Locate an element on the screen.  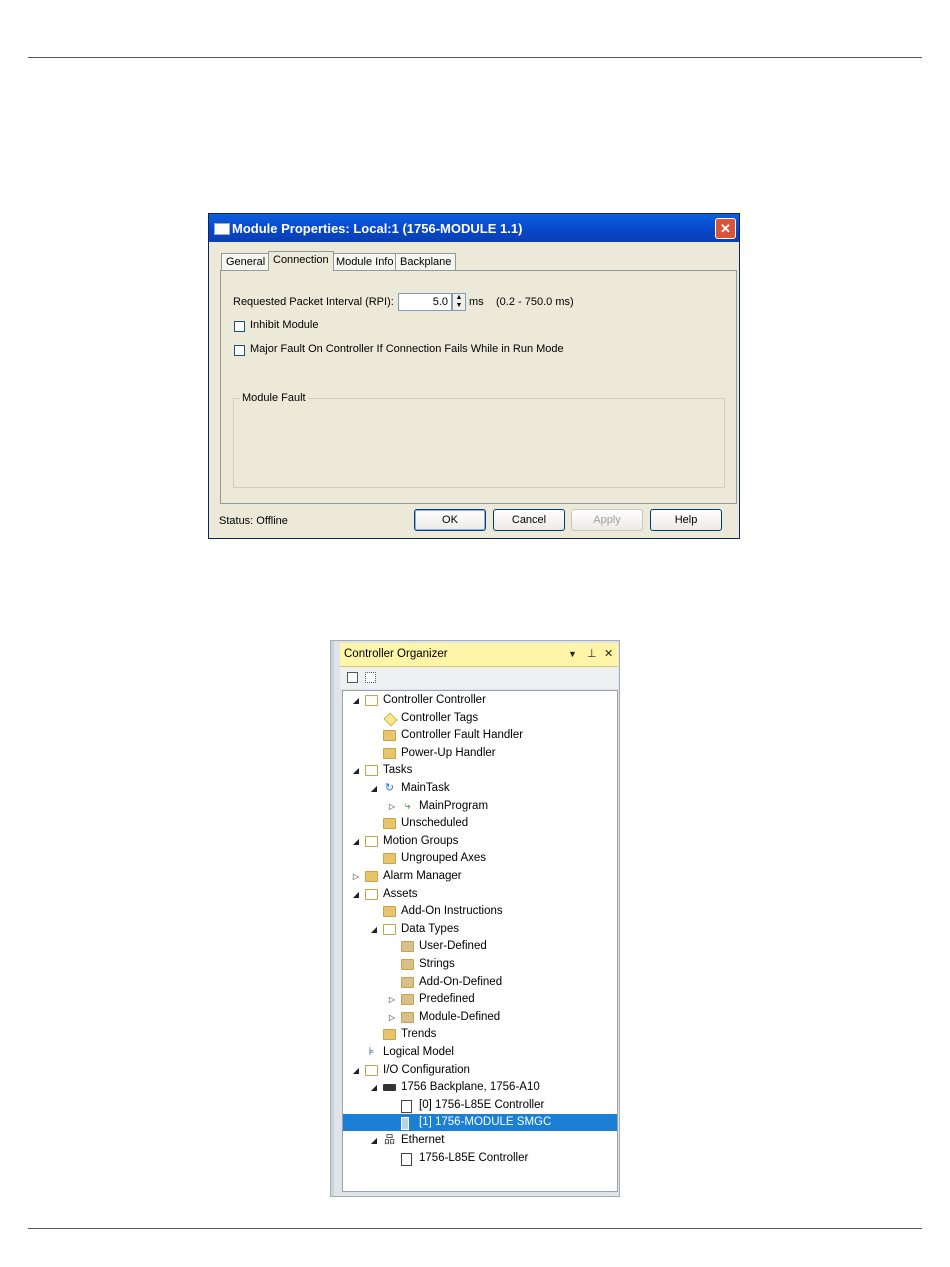
program-icon: ⤷ is located at coordinates (407, 805).